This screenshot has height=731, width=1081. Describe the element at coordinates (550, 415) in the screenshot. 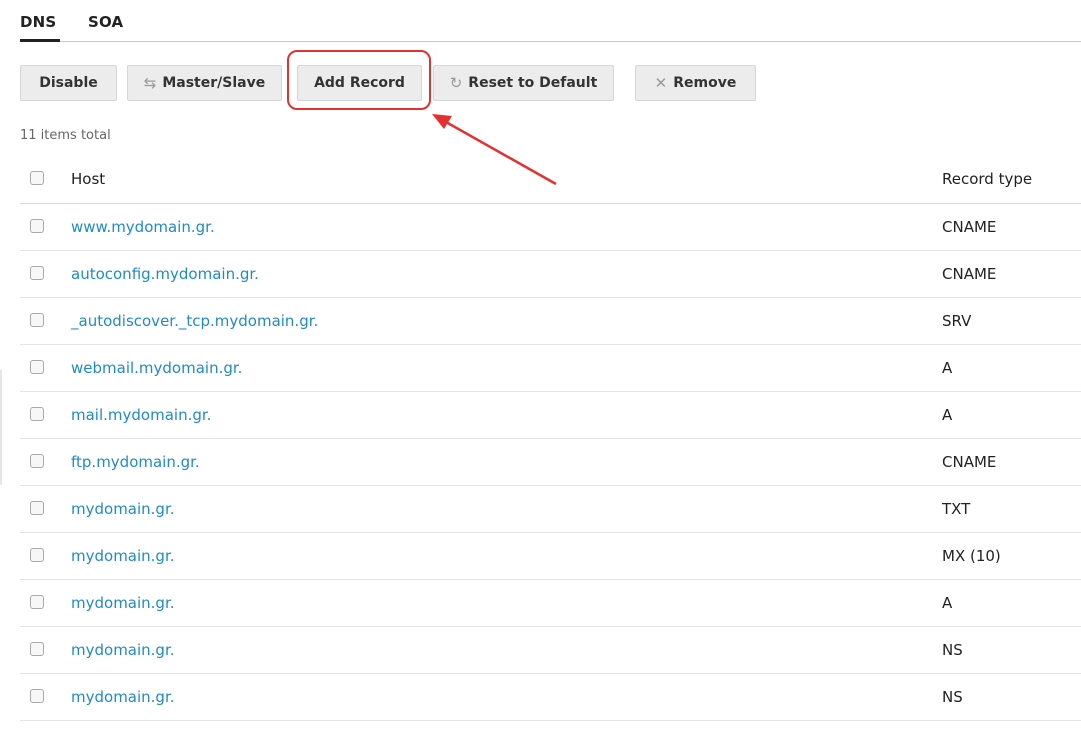

I see `table-row: mail.mydomain.gr. A` at that location.